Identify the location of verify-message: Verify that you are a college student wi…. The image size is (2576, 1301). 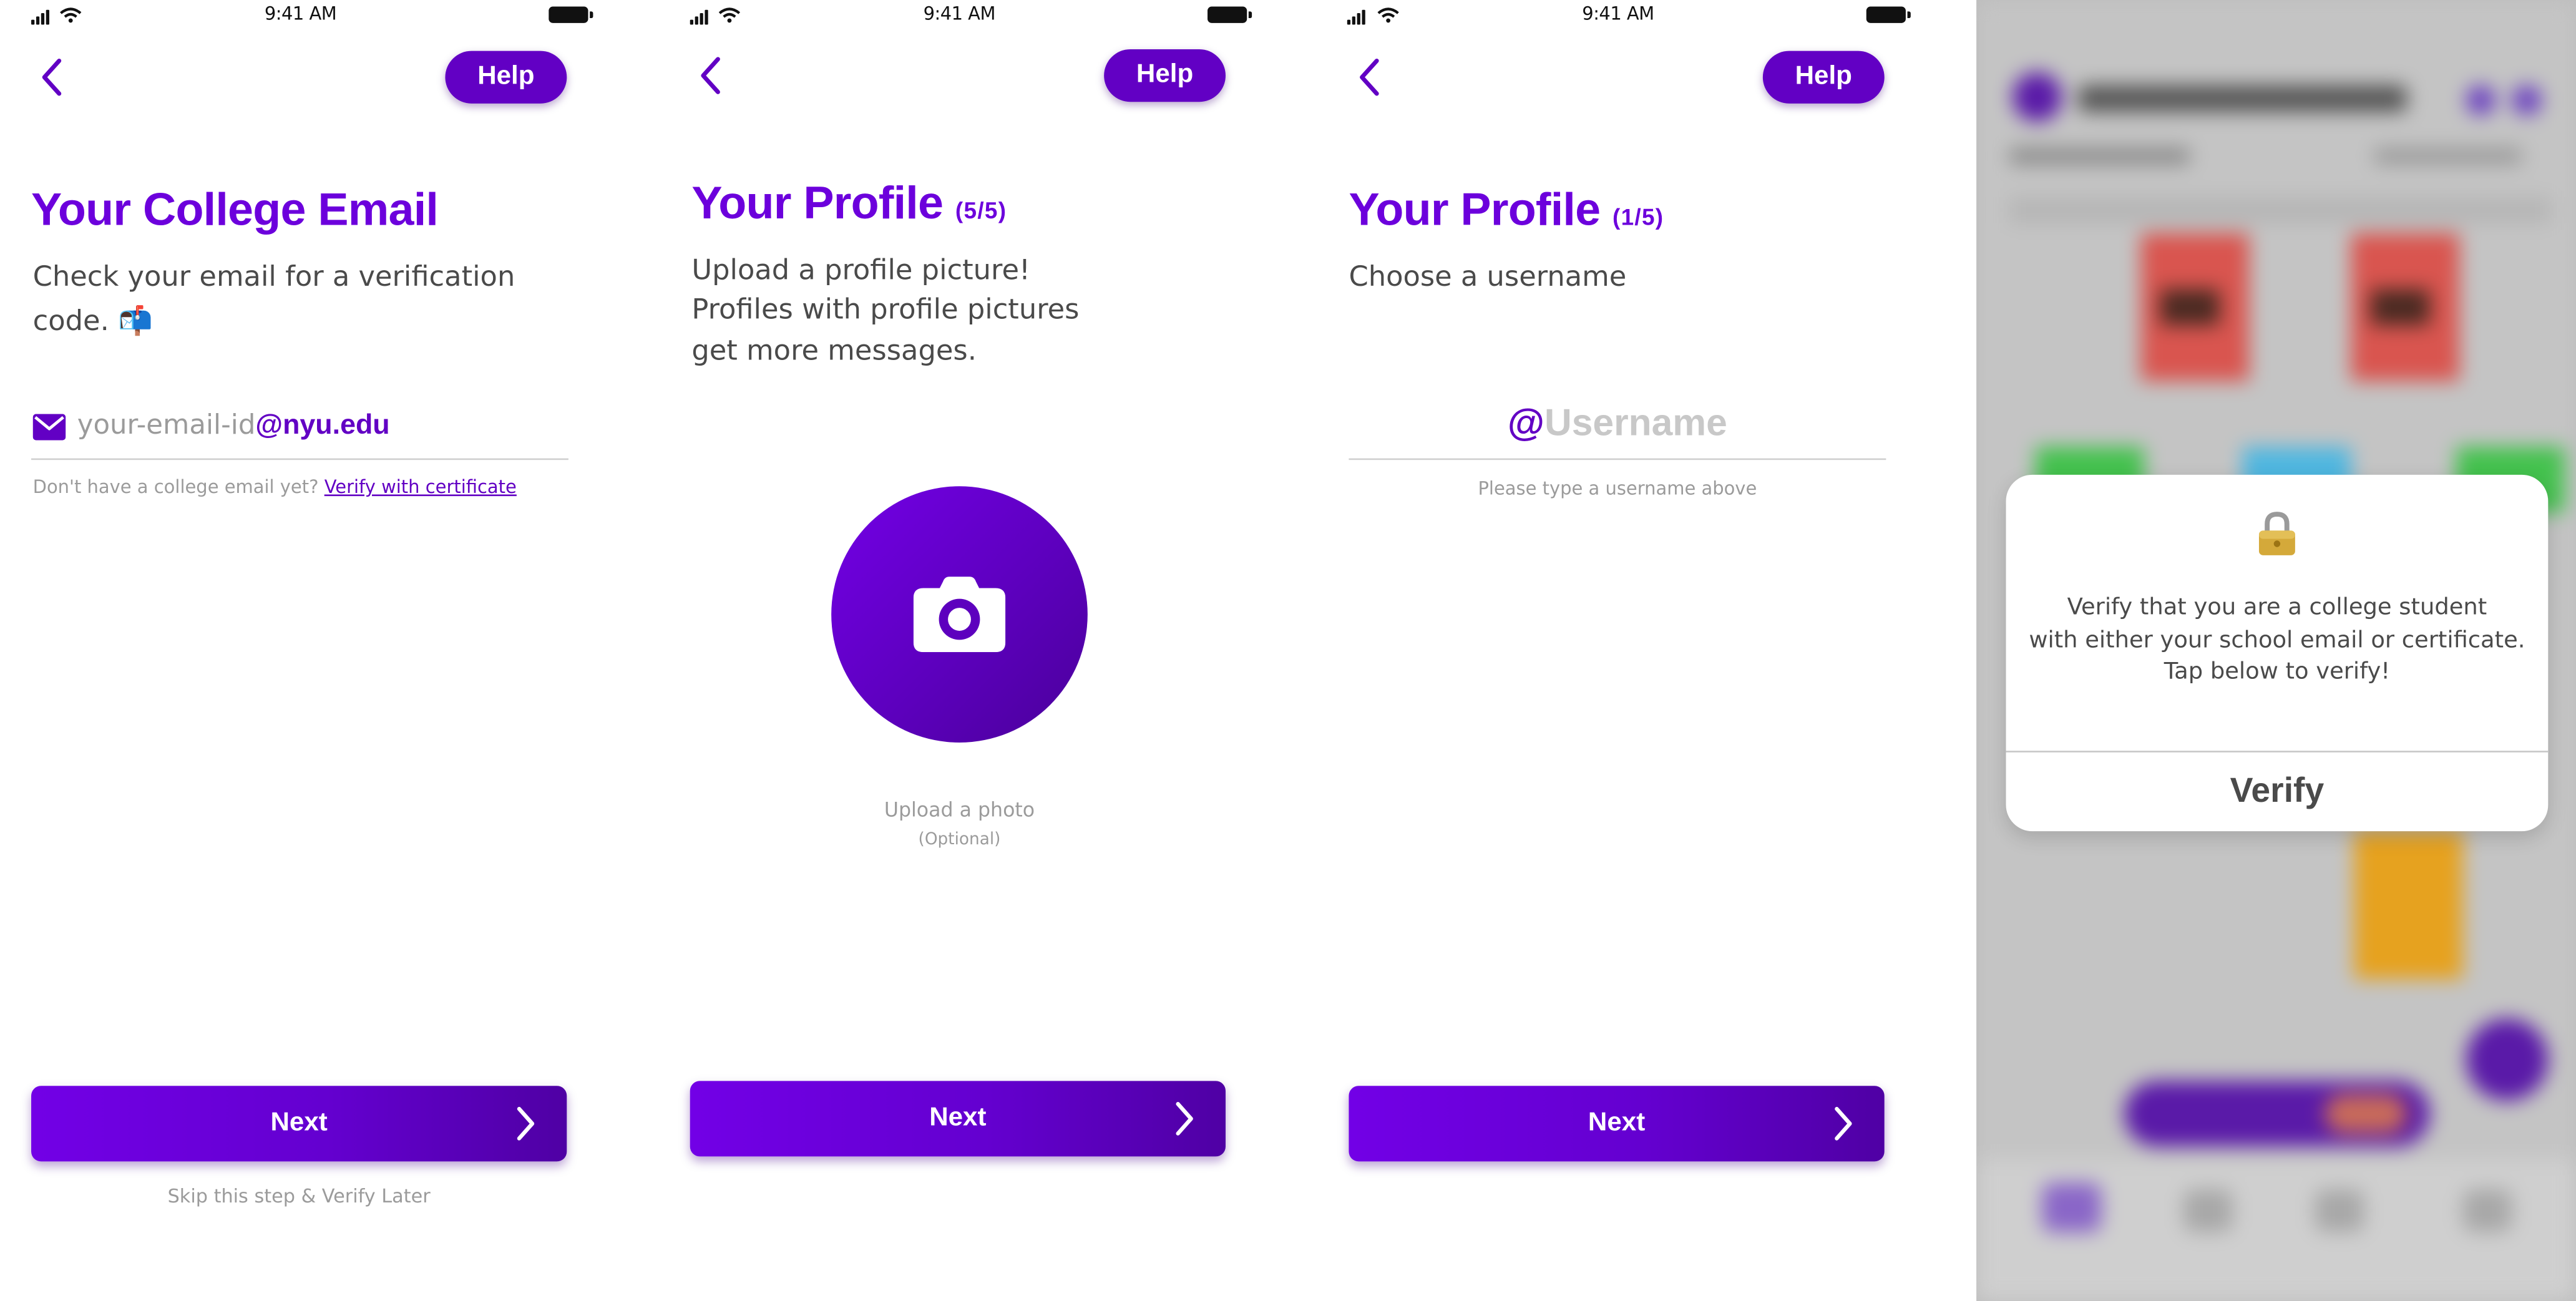
(2277, 641).